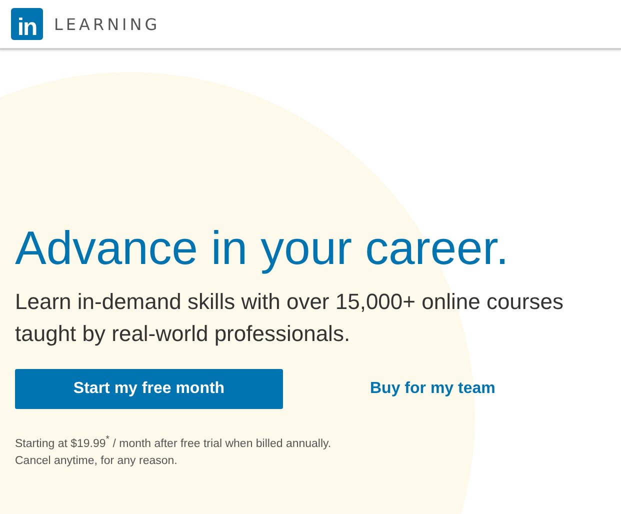 The width and height of the screenshot is (621, 514). I want to click on disclaimer-line: Cancel anytime, for any reason., so click(96, 461).